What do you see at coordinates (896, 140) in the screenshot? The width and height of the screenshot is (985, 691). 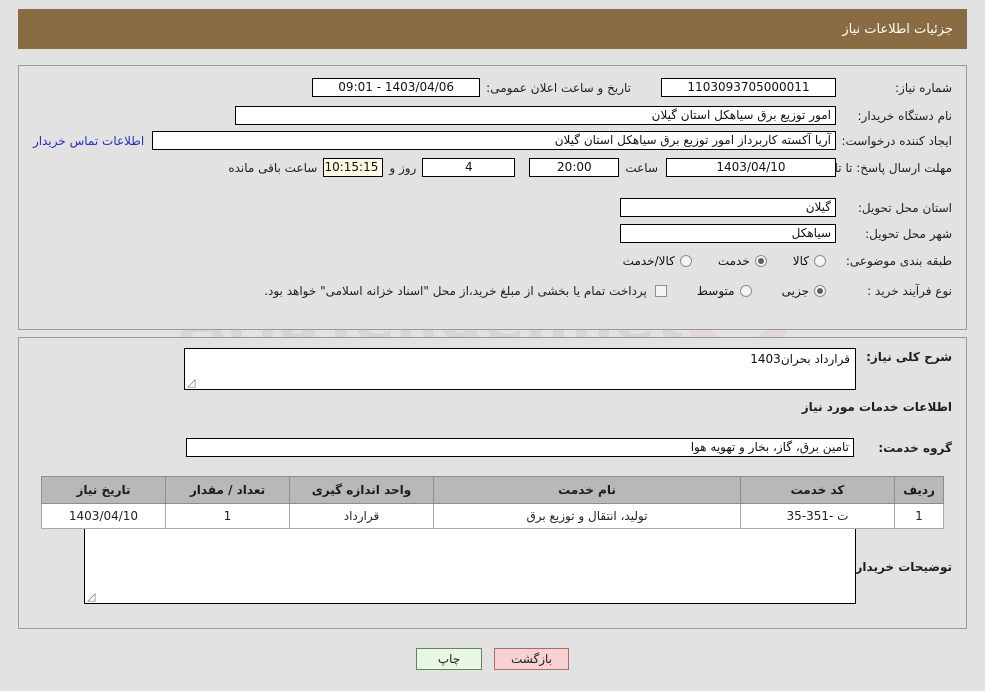 I see `request-creator-label: ایجاد کننده درخواست:` at bounding box center [896, 140].